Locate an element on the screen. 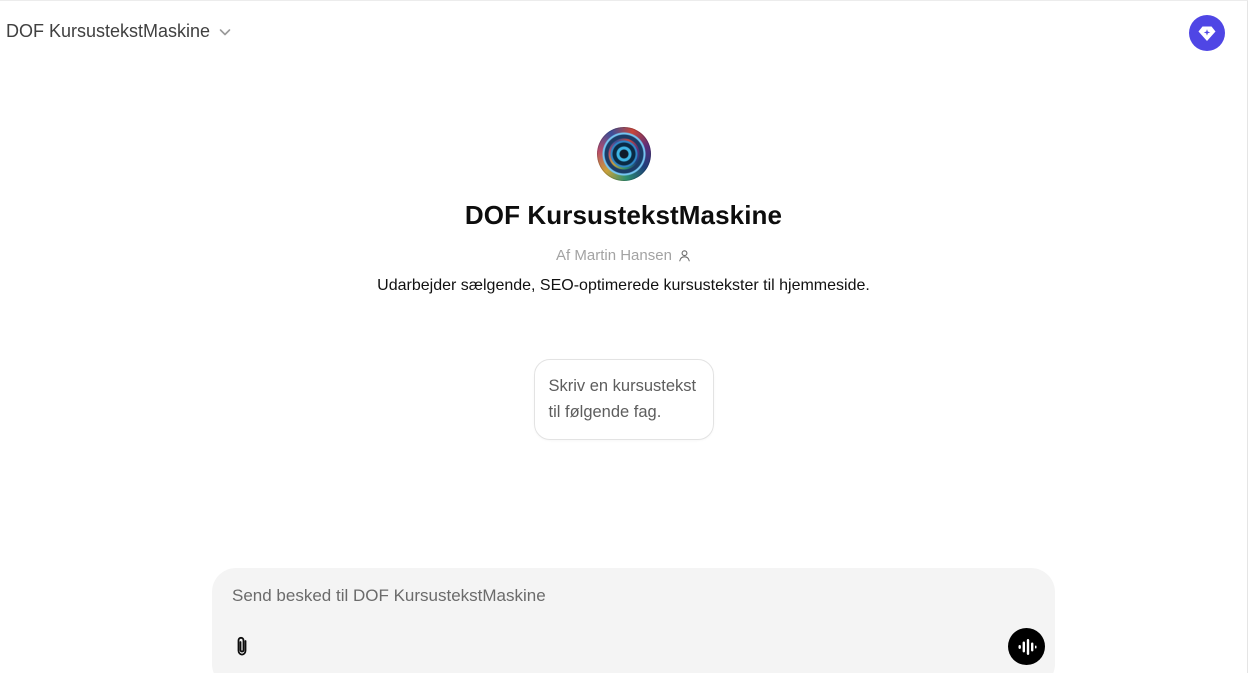 Image resolution: width=1250 pixels, height=673 pixels. voice-mode-button is located at coordinates (1026, 646).